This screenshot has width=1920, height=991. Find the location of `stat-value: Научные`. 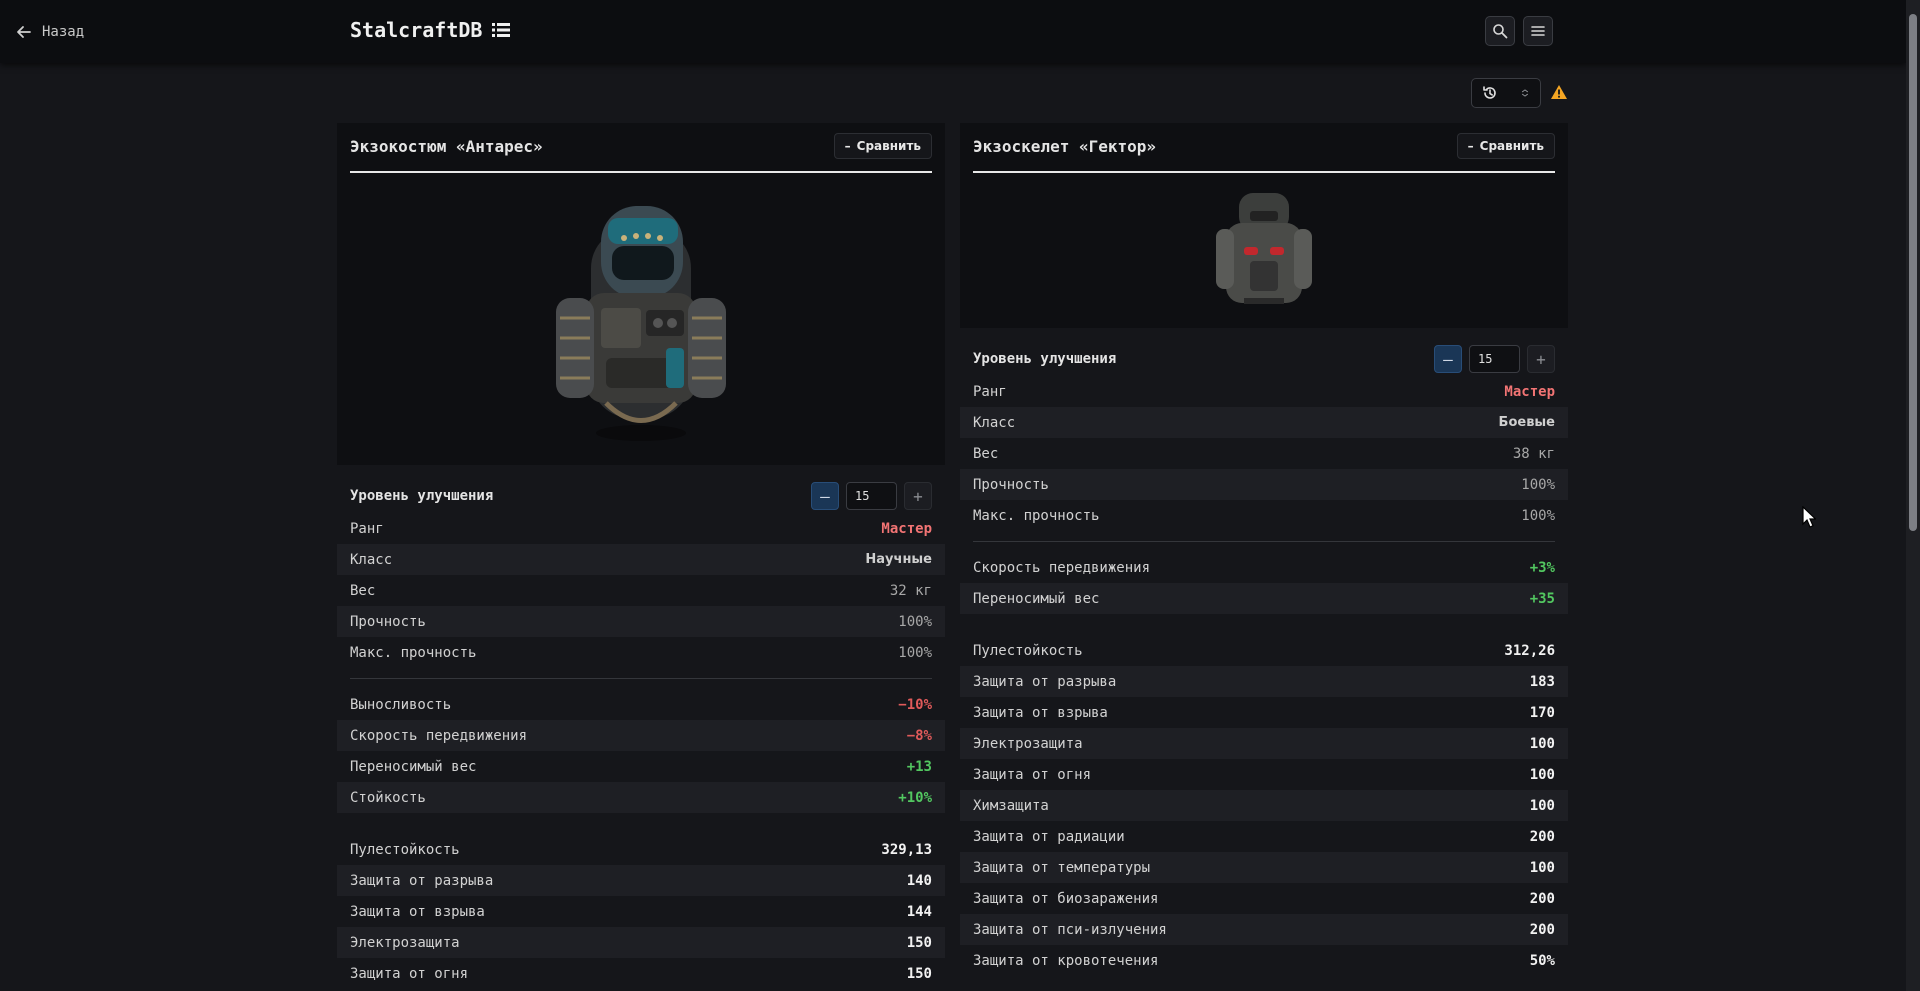

stat-value: Научные is located at coordinates (898, 559).